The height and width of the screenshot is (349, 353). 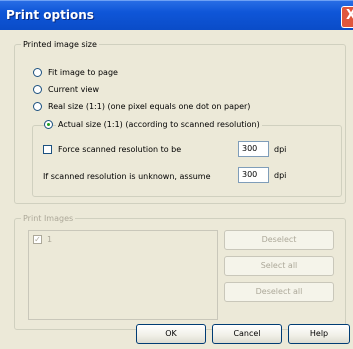 I want to click on print-images-legend: Print Images, so click(x=48, y=218).